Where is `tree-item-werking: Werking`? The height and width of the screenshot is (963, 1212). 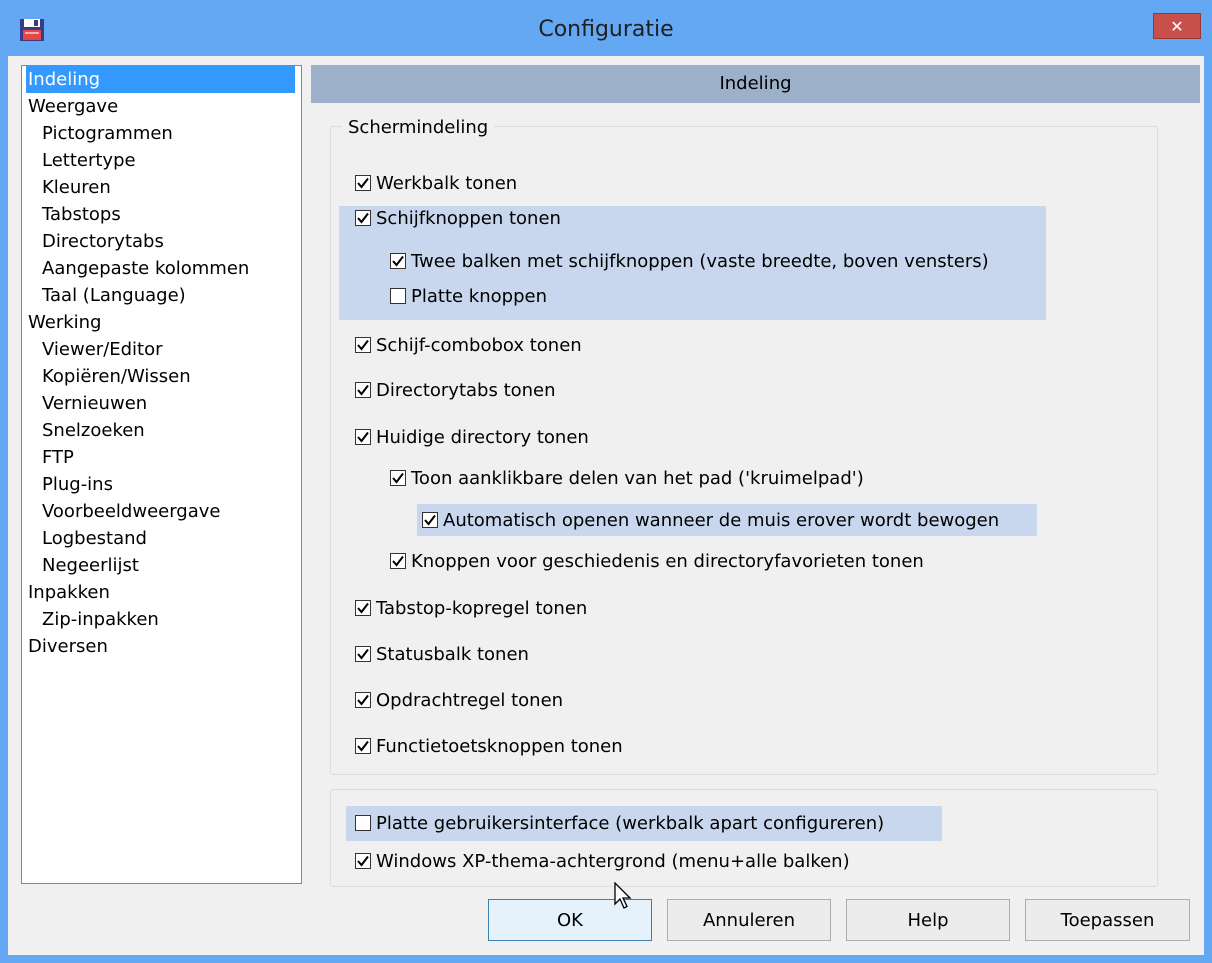
tree-item-werking: Werking is located at coordinates (64, 322).